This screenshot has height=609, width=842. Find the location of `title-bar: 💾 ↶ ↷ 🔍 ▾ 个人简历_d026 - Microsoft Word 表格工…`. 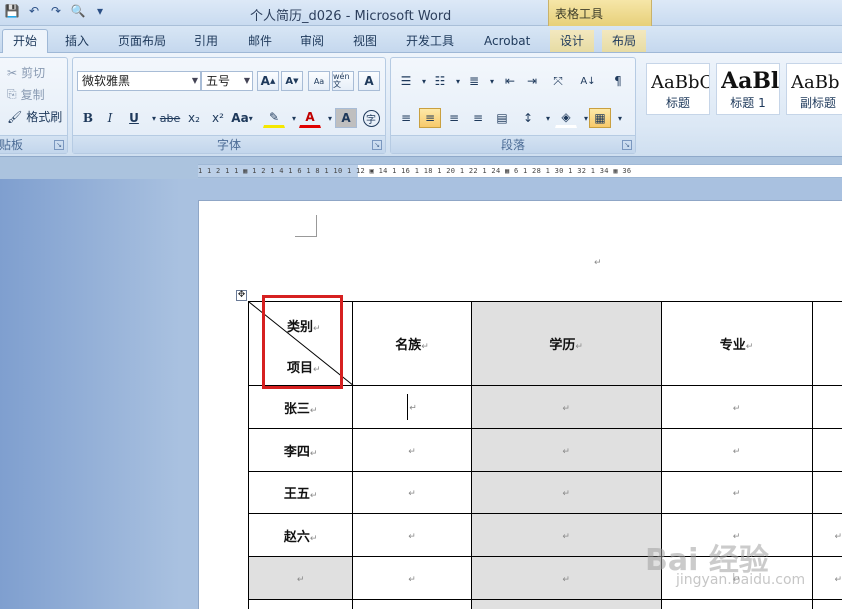

title-bar: 💾 ↶ ↷ 🔍 ▾ 个人简历_d026 - Microsoft Word 表格工… is located at coordinates (421, 13).